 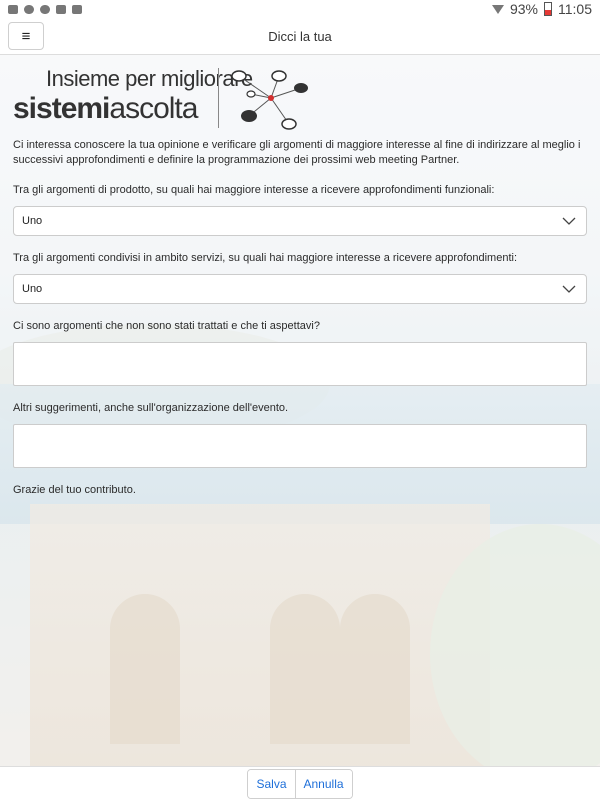 I want to click on suggestions-input, so click(x=300, y=446).